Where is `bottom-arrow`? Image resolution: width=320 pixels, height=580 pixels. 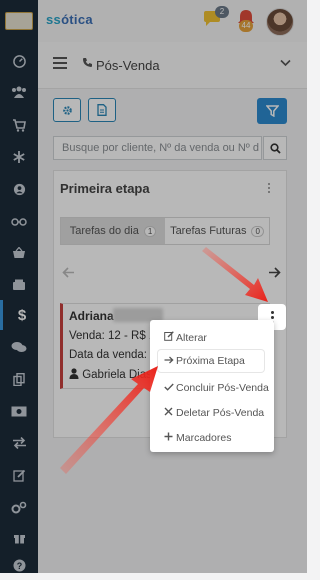 bottom-arrow is located at coordinates (109, 420).